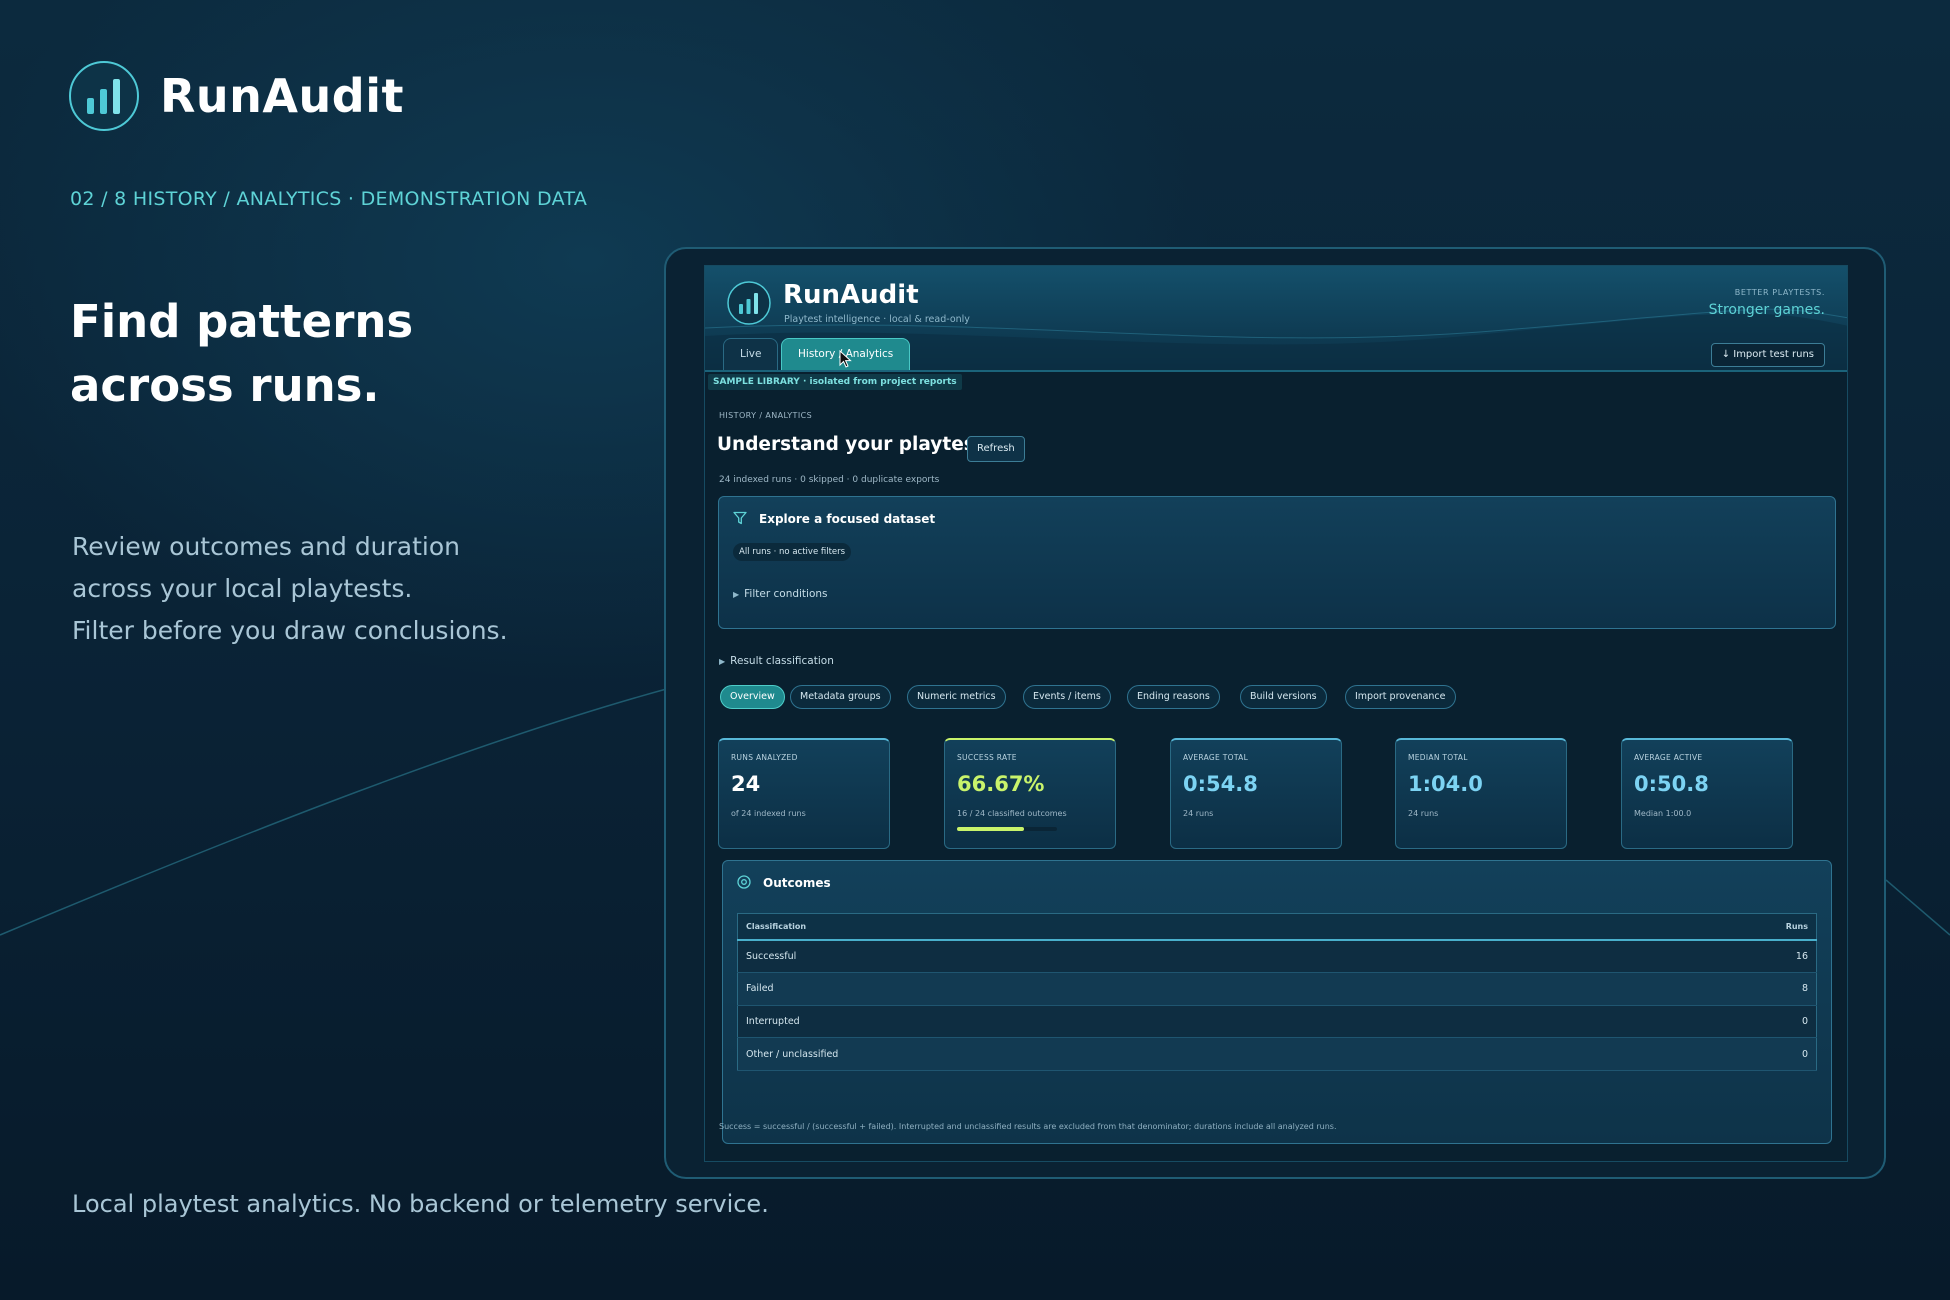  What do you see at coordinates (956, 697) in the screenshot?
I see `view-pill-numeric-metrics: Numeric metrics` at bounding box center [956, 697].